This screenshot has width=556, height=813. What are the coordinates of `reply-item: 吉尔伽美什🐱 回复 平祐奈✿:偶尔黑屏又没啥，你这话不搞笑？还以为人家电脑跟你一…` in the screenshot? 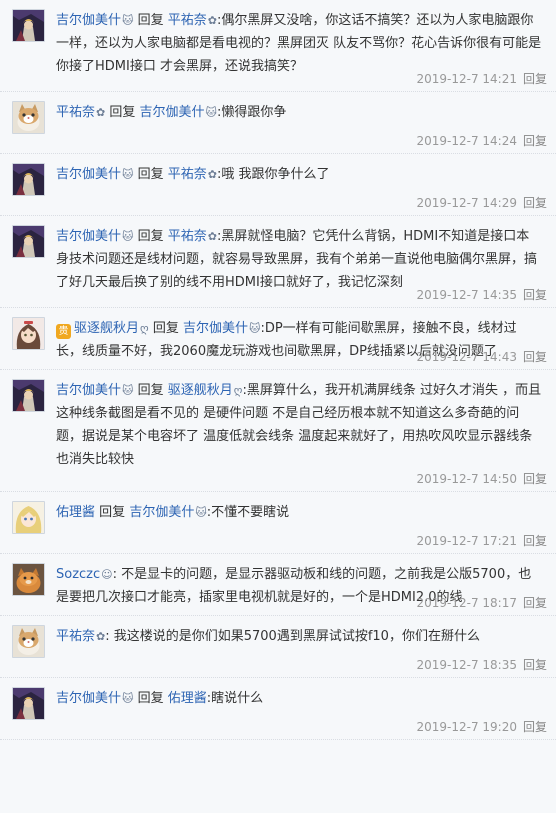 It's located at (278, 46).